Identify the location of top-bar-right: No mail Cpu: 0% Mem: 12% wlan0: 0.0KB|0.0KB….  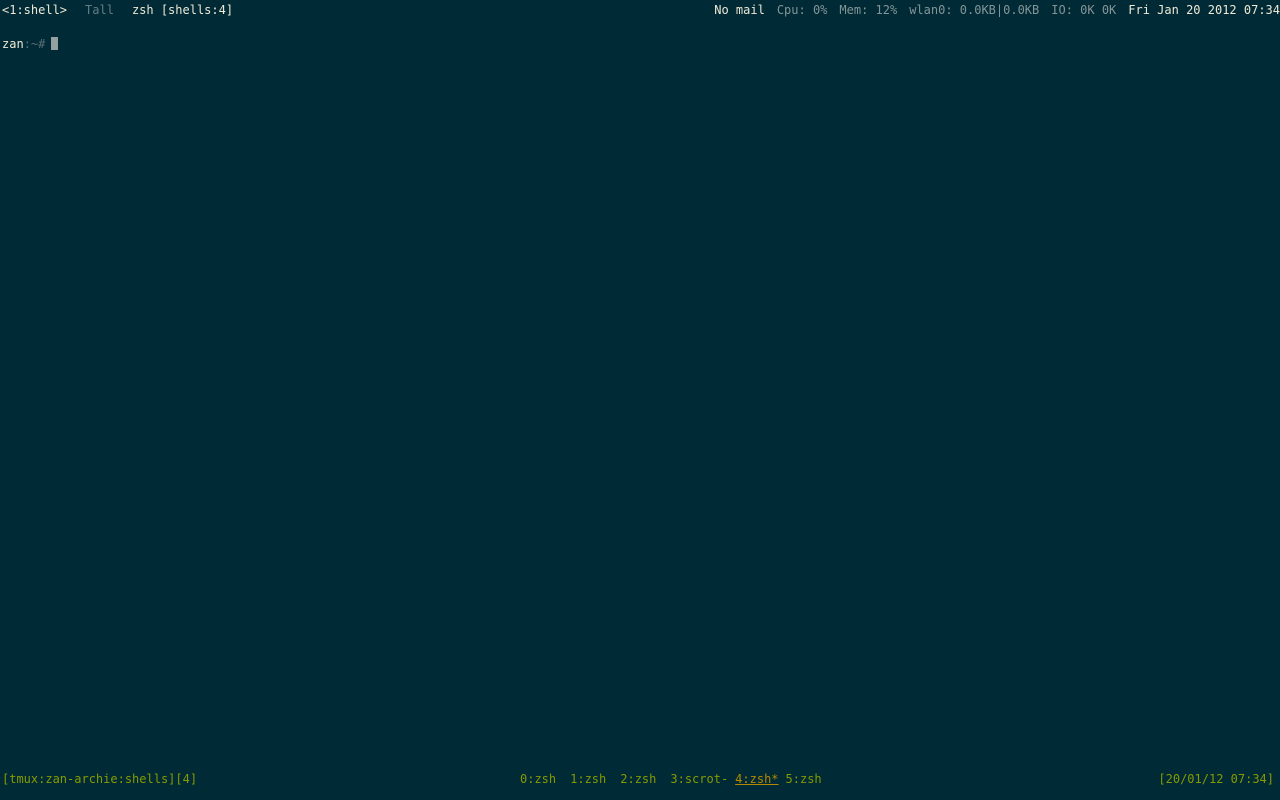
(991, 10).